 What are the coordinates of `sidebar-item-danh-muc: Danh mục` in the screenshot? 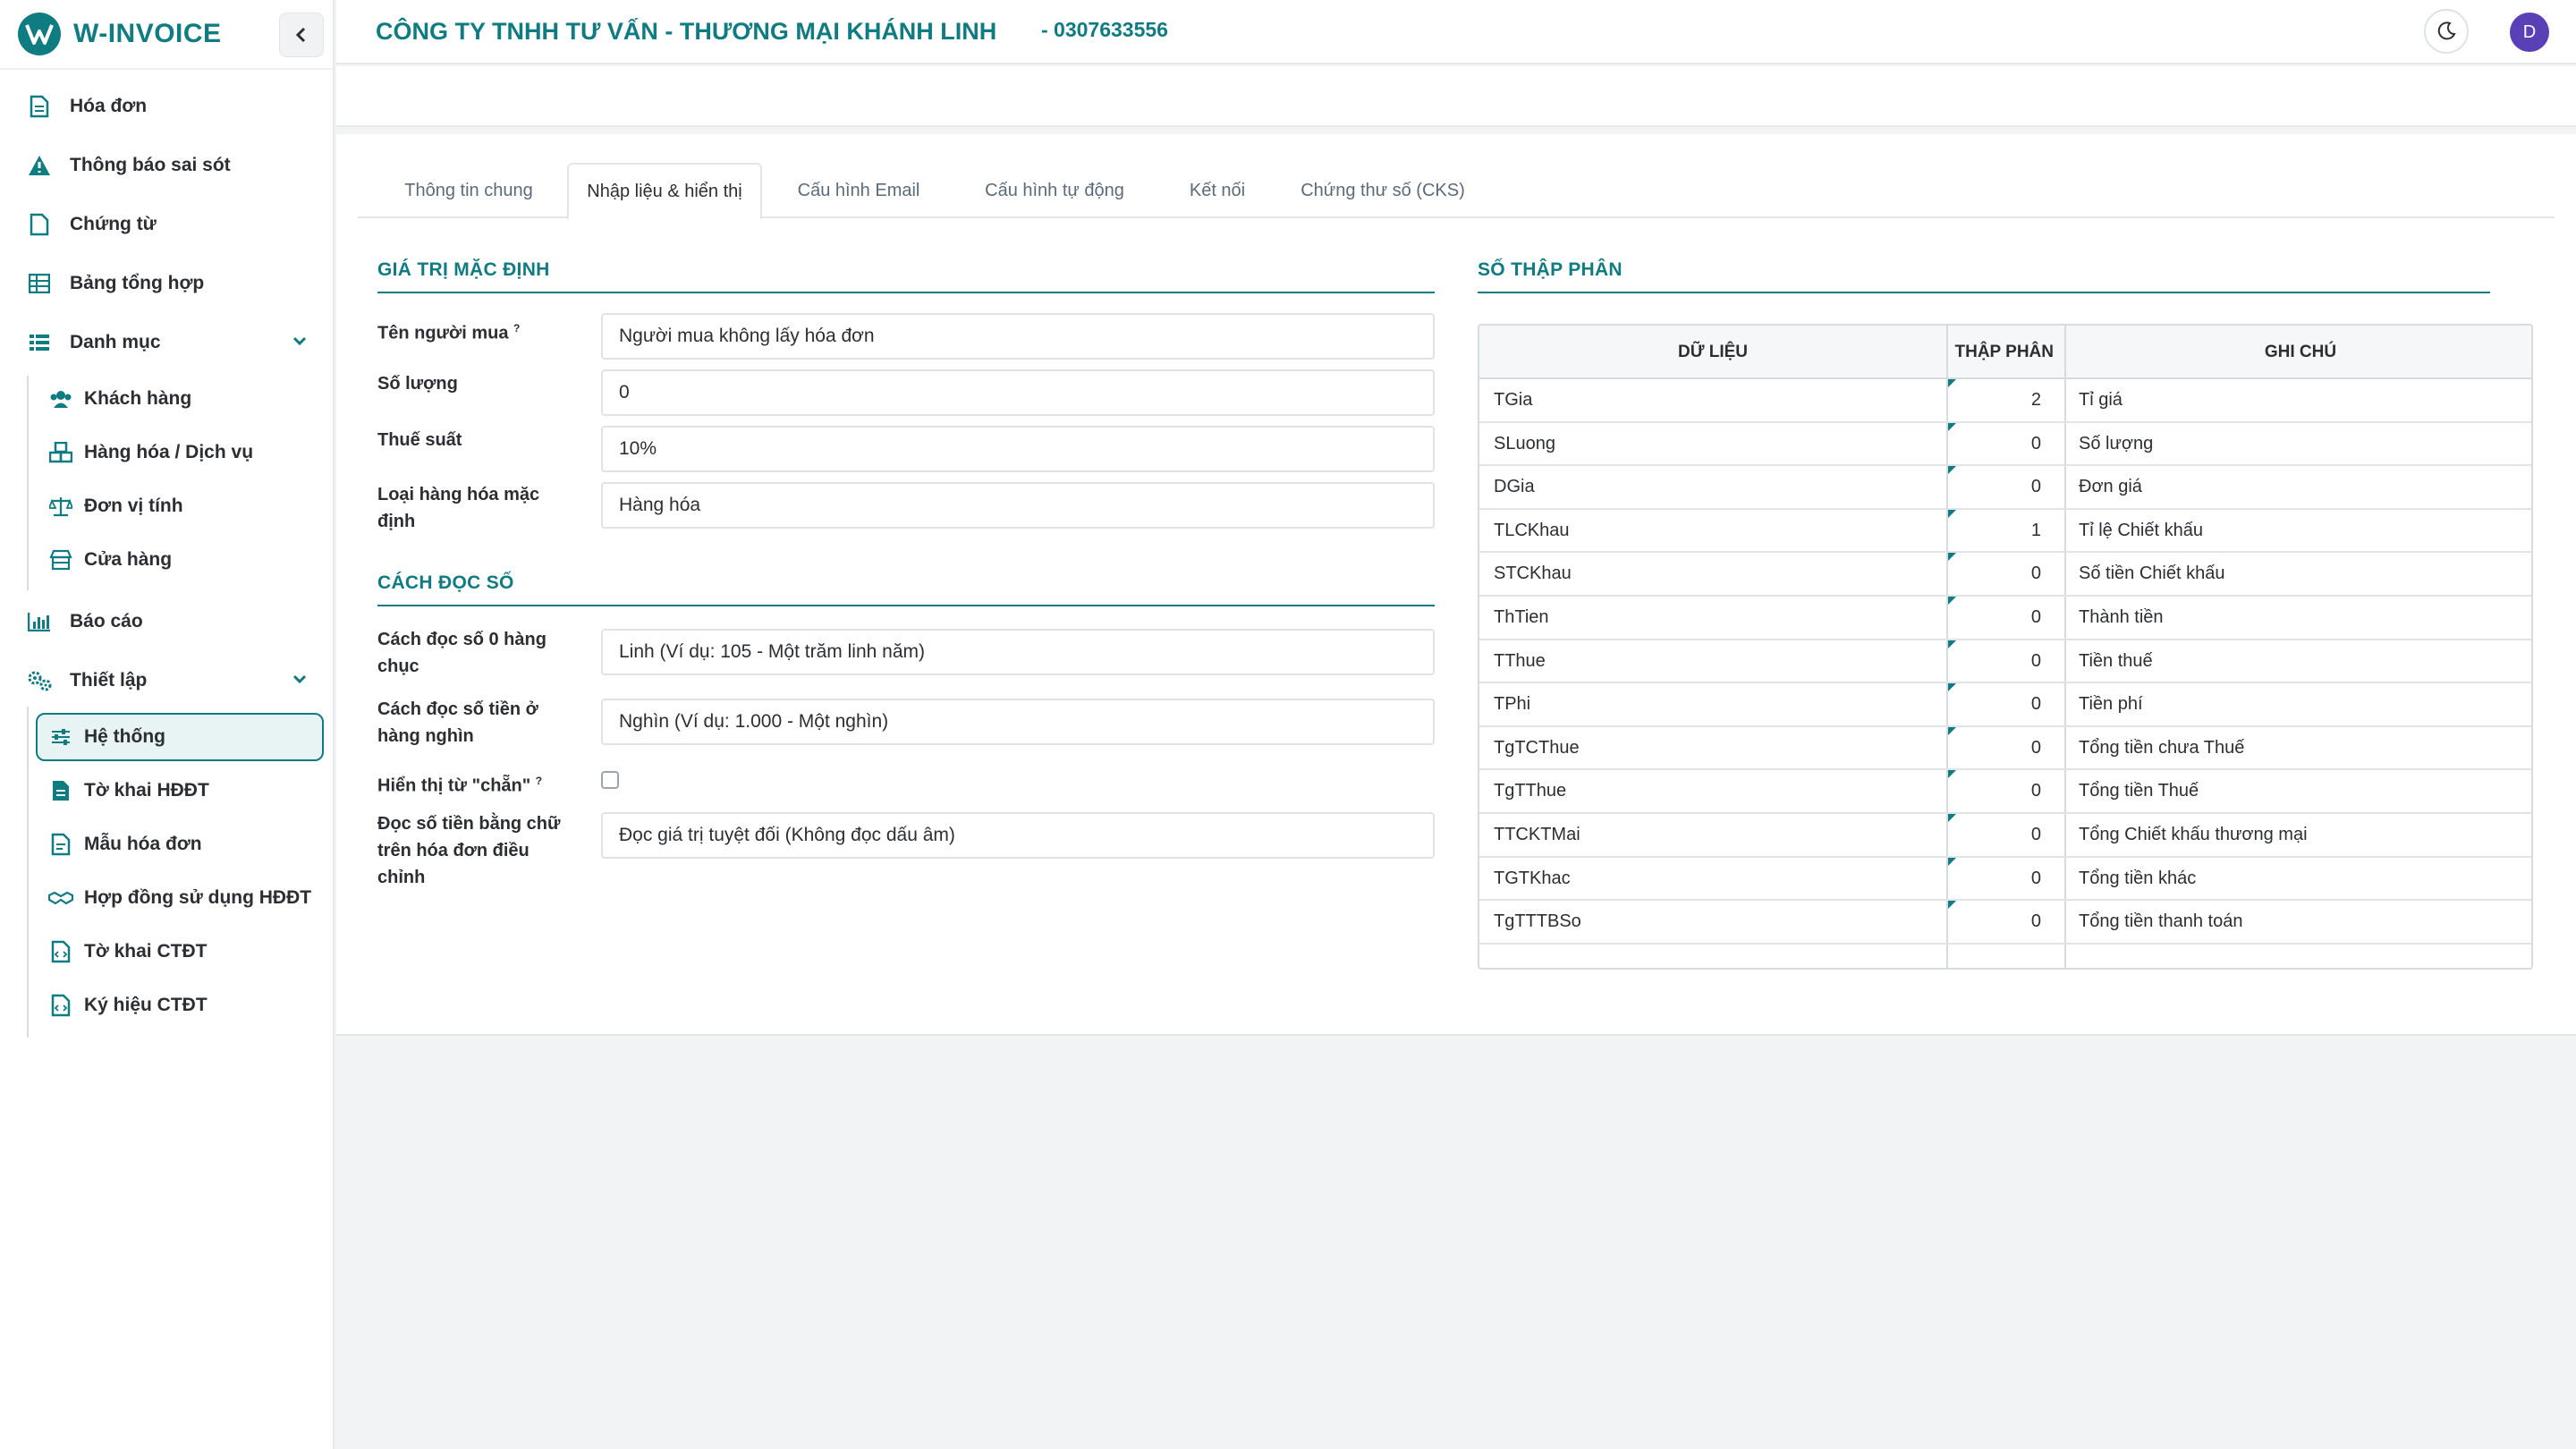 It's located at (167, 343).